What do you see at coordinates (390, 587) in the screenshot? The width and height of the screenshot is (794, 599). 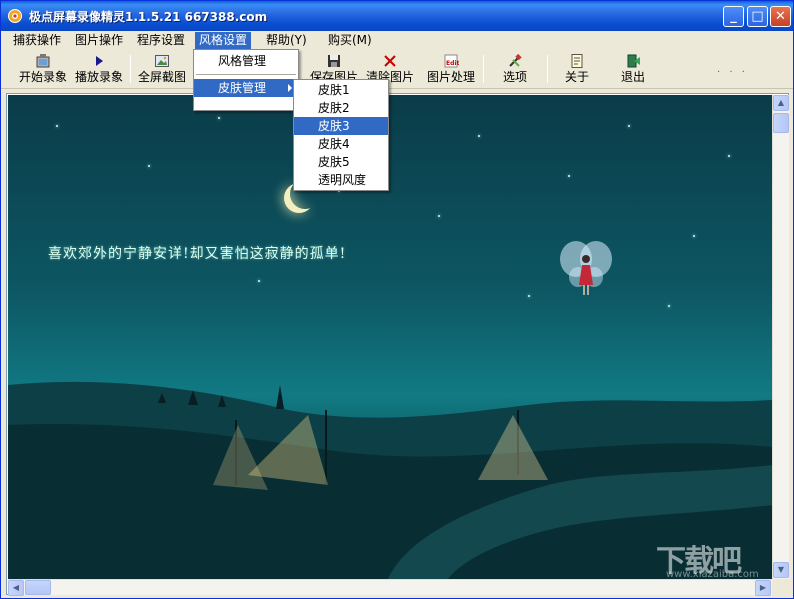 I see `horizontal-scrollbar: ◀ ▶` at bounding box center [390, 587].